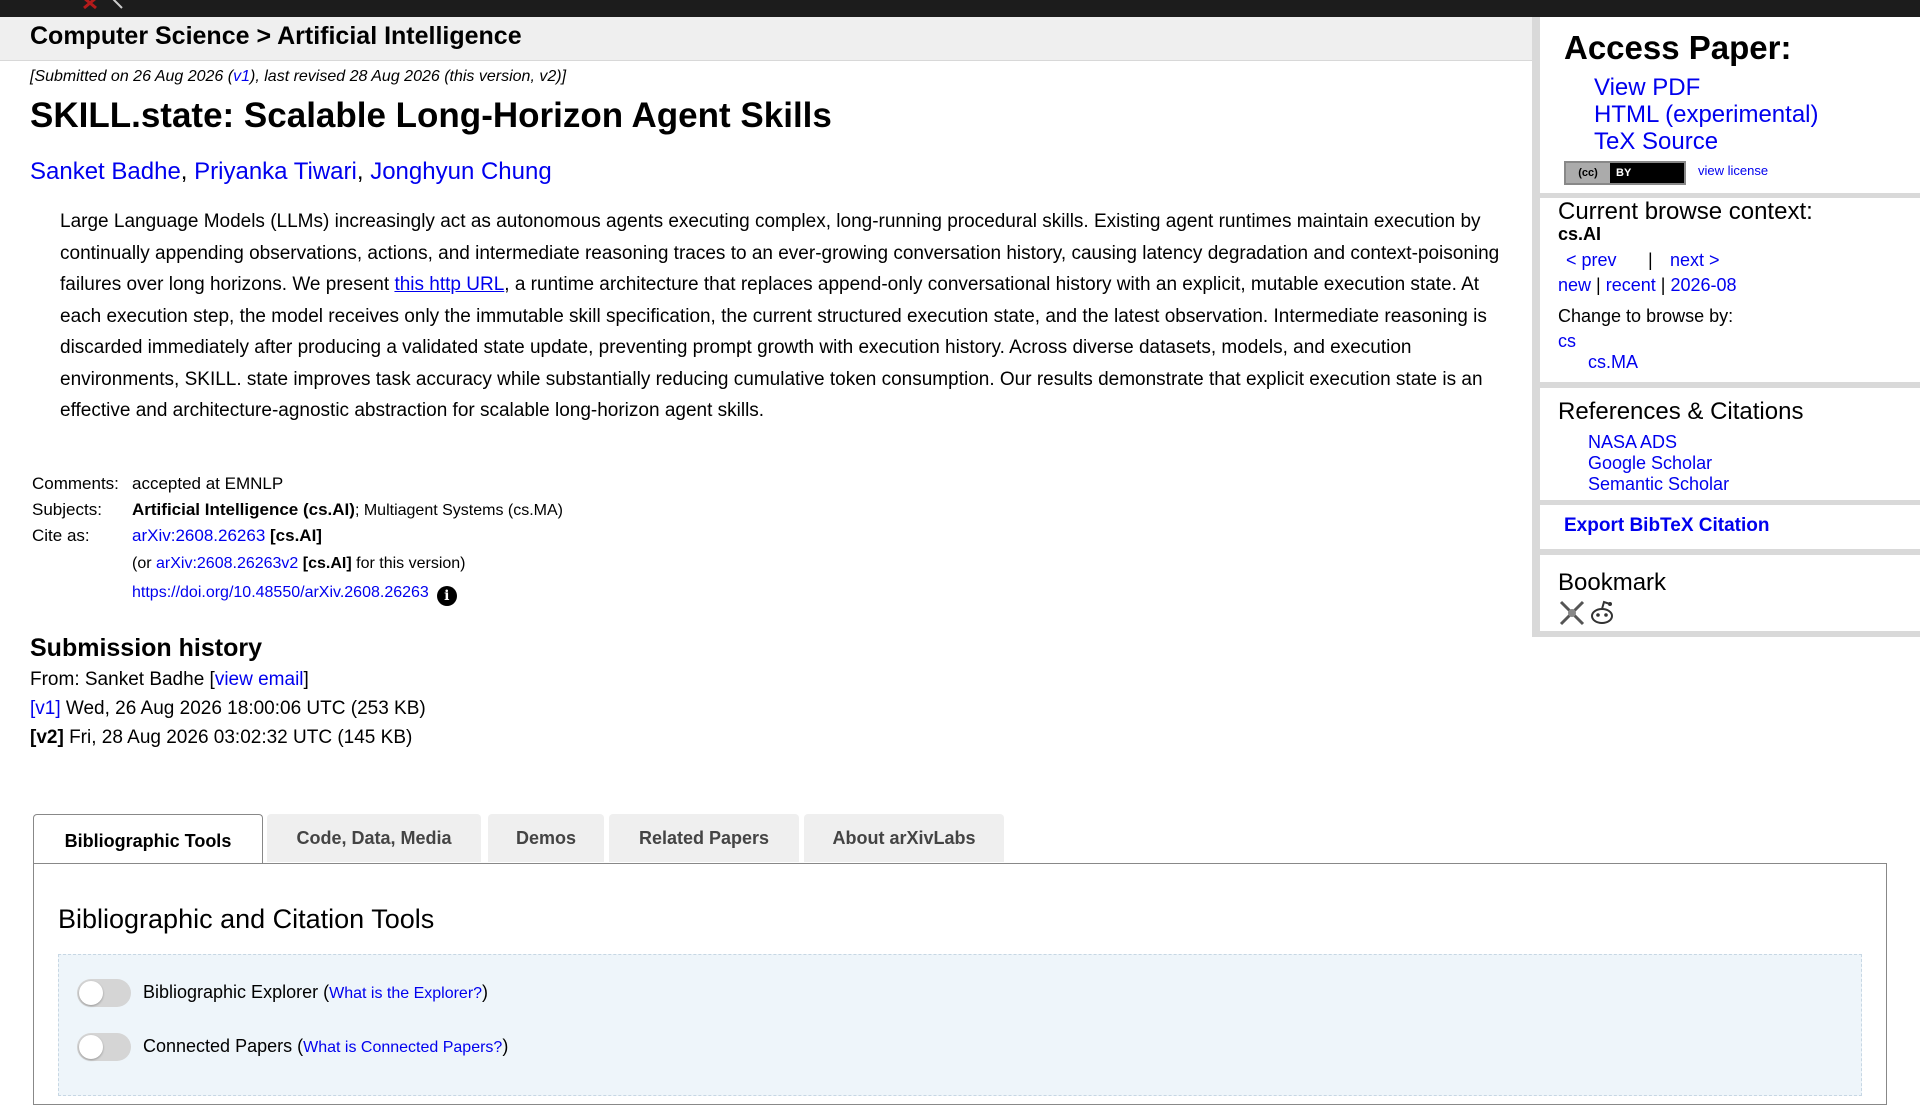 This screenshot has height=1105, width=1920. What do you see at coordinates (238, 737) in the screenshot?
I see `version-v2-text: Fri, 28 Aug 2026 03:02:32 UTC (145 KB)` at bounding box center [238, 737].